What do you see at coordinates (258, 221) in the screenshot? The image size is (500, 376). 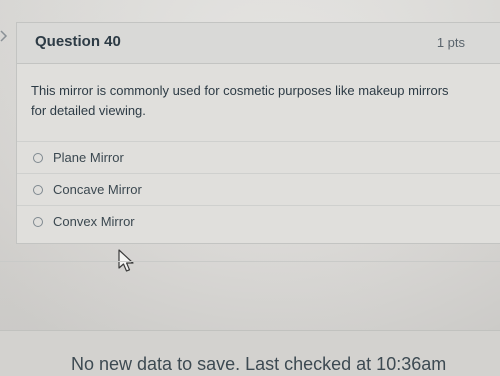 I see `answer-option-convex-mirror: Convex Mirror` at bounding box center [258, 221].